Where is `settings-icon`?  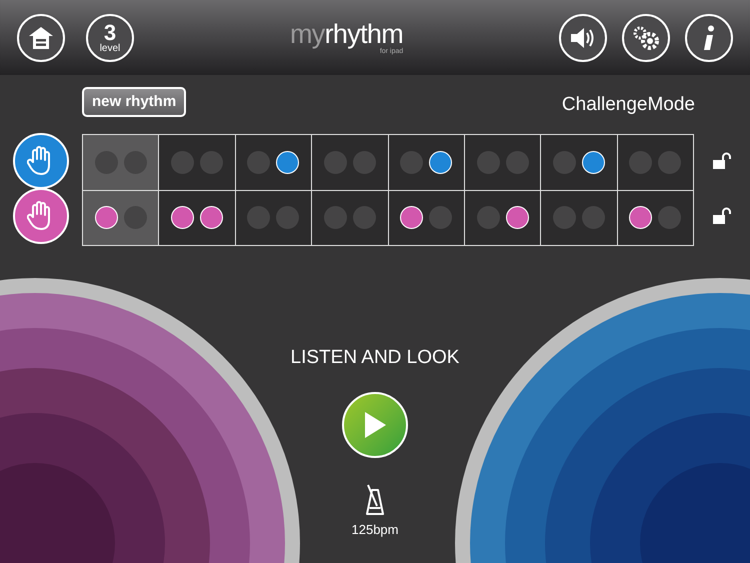 settings-icon is located at coordinates (646, 37).